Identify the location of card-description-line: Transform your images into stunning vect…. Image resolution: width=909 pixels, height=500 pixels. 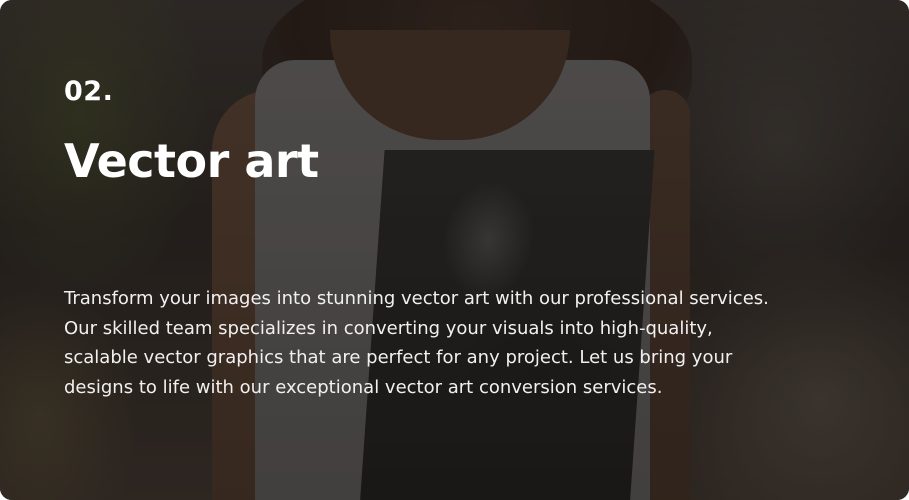
(416, 298).